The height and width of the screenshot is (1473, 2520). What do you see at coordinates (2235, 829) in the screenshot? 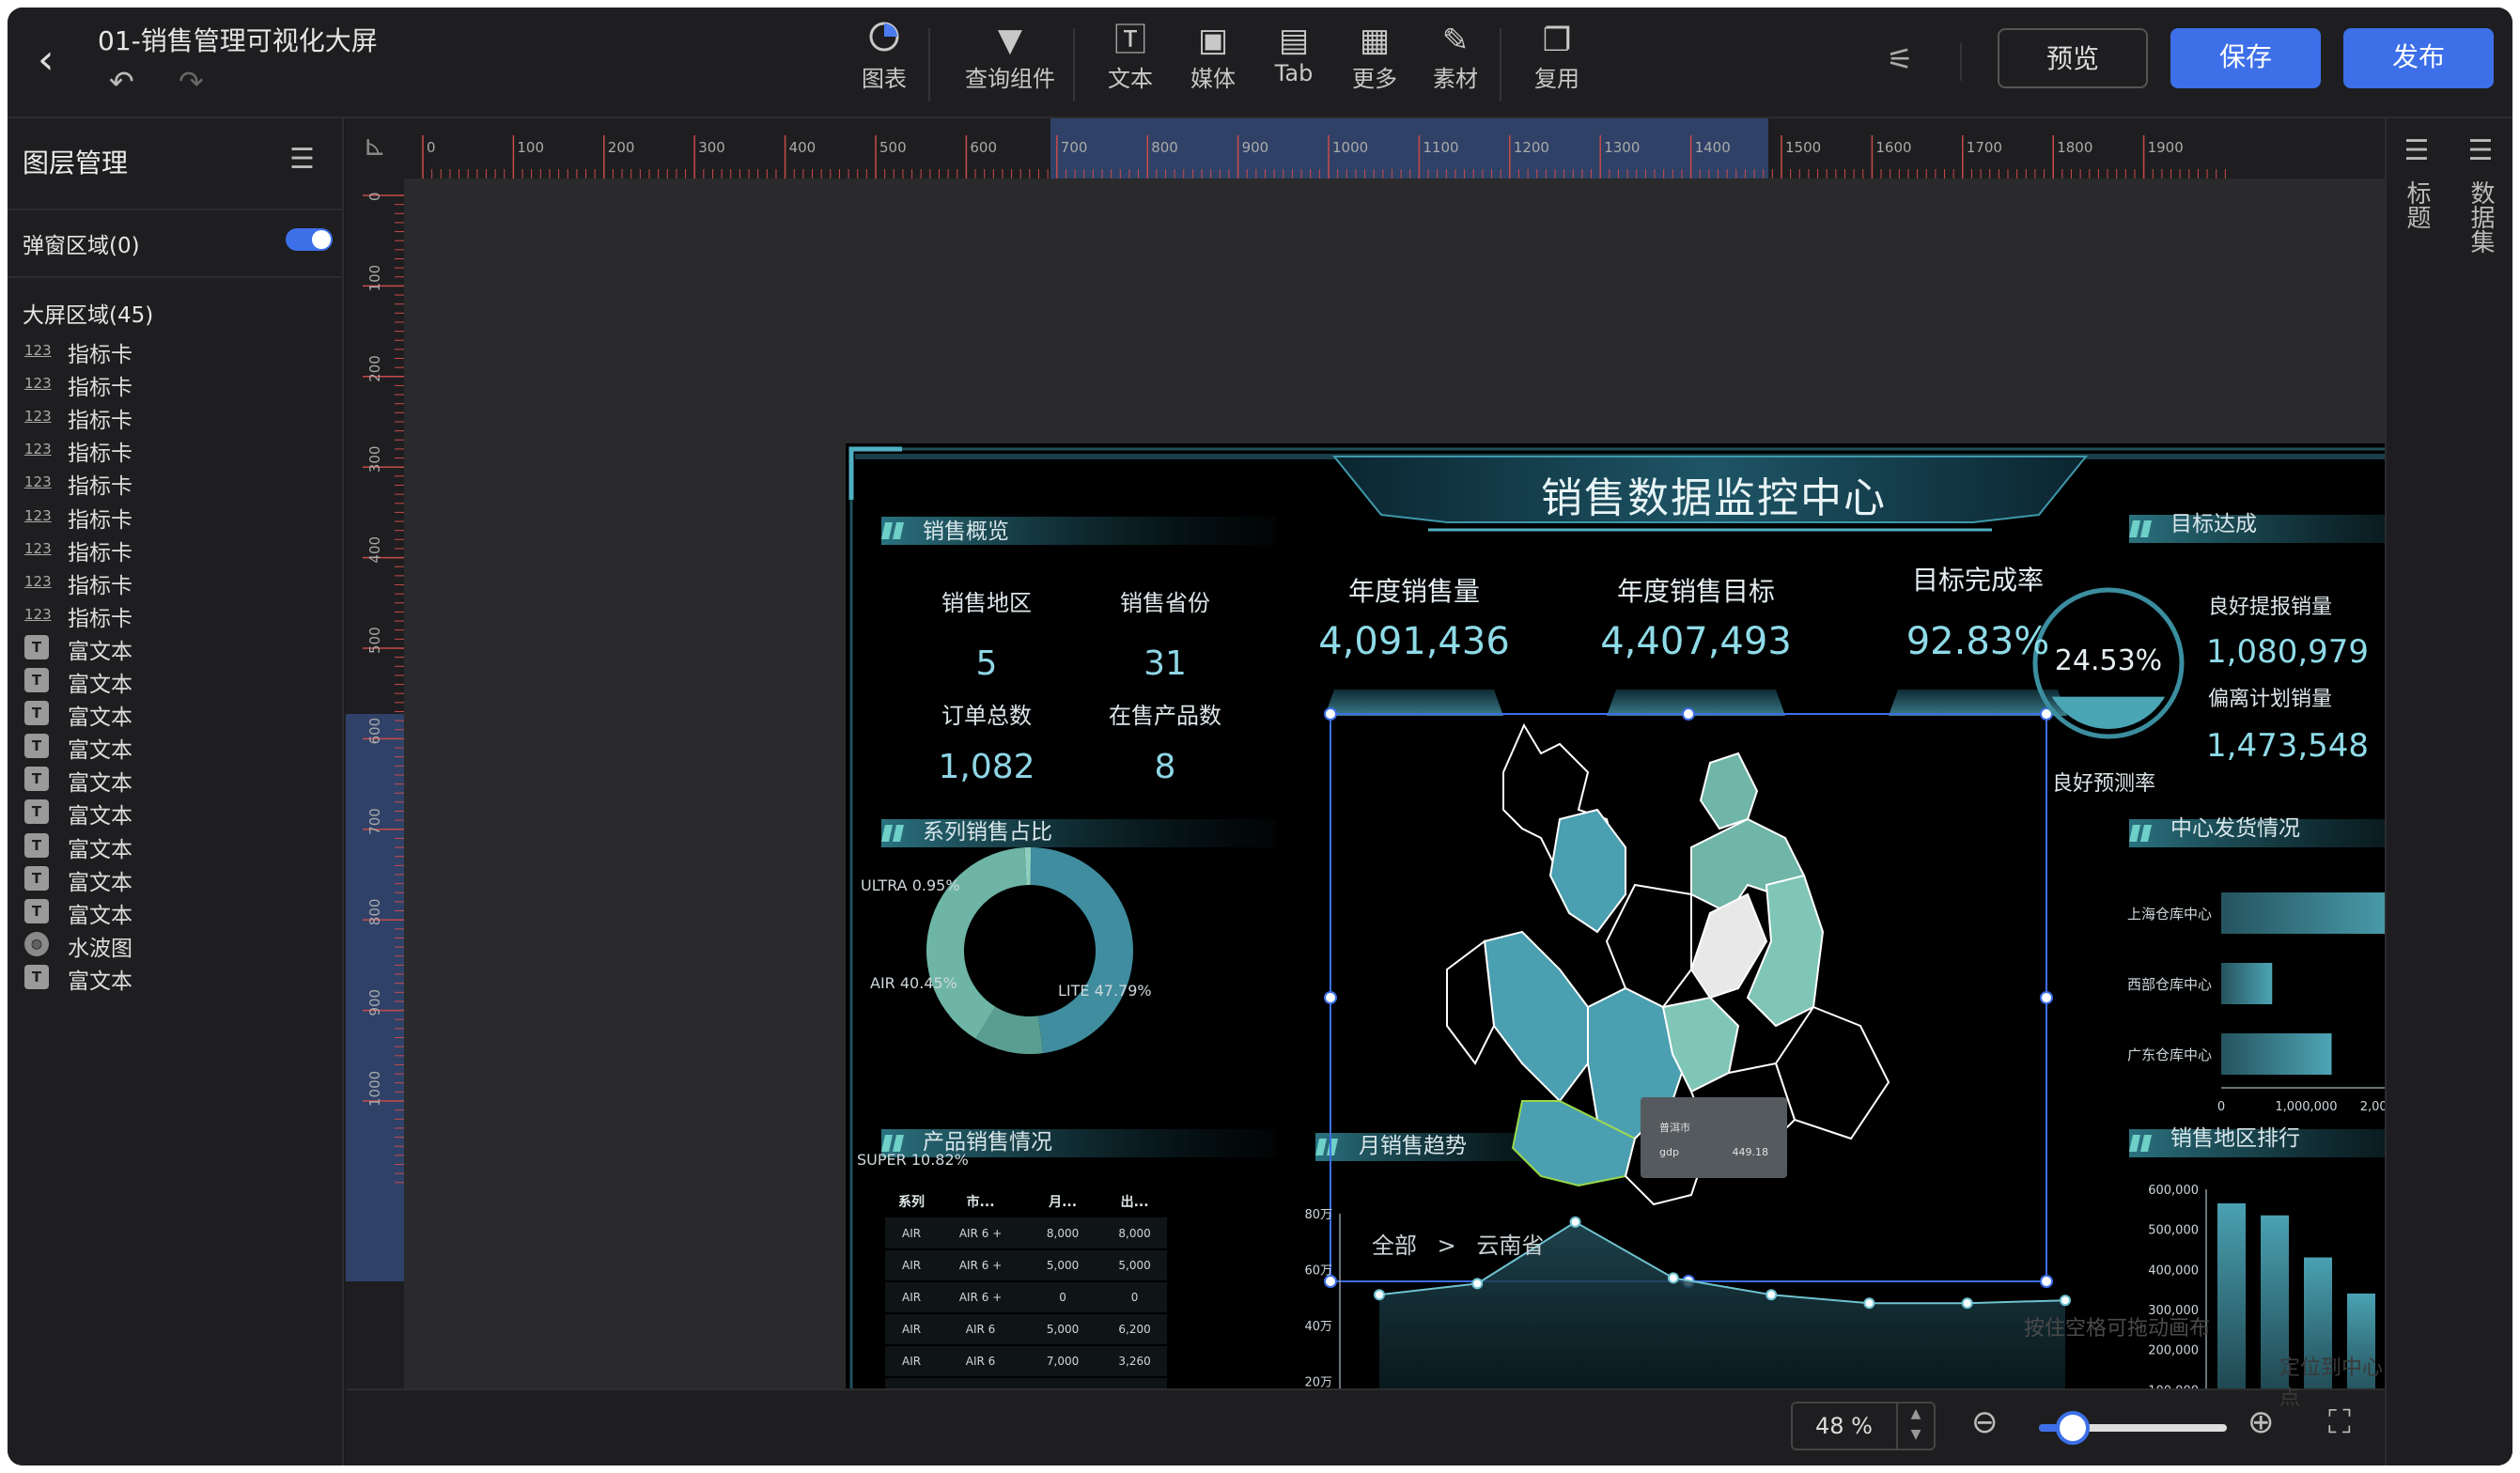
I see `shipping-title: 中心发货情况` at bounding box center [2235, 829].